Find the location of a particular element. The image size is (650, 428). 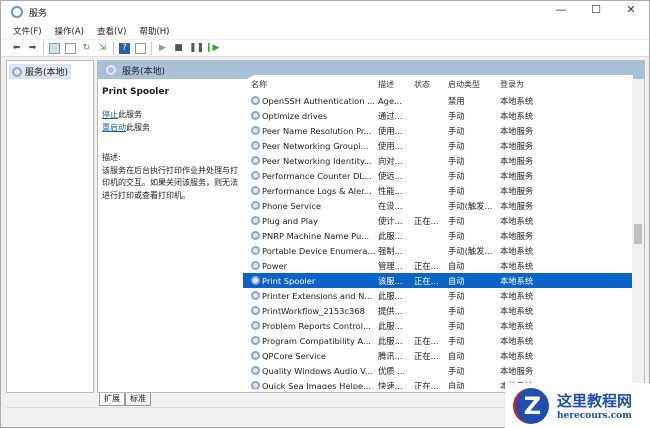

stop-icon: ■ is located at coordinates (178, 48).